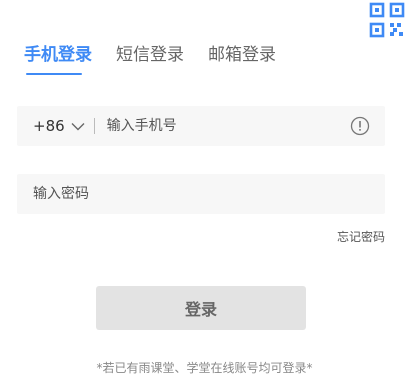  Describe the element at coordinates (361, 236) in the screenshot. I see `forgot-password-link: 忘记密码` at that location.